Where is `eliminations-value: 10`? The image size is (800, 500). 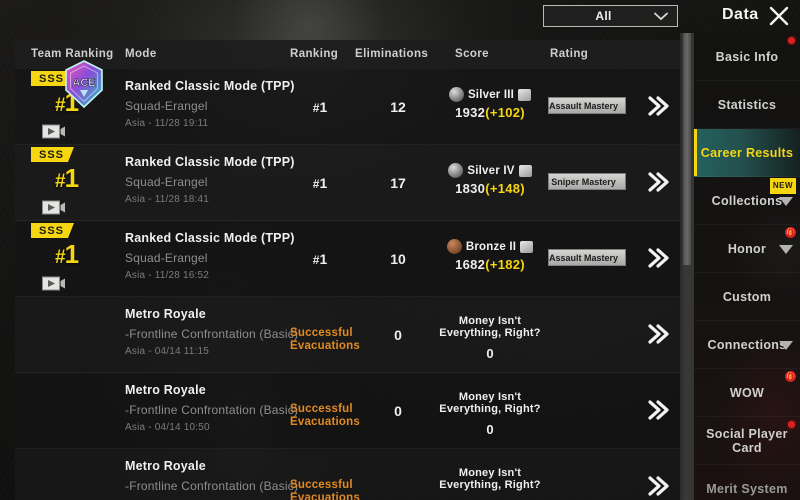 eliminations-value: 10 is located at coordinates (398, 259).